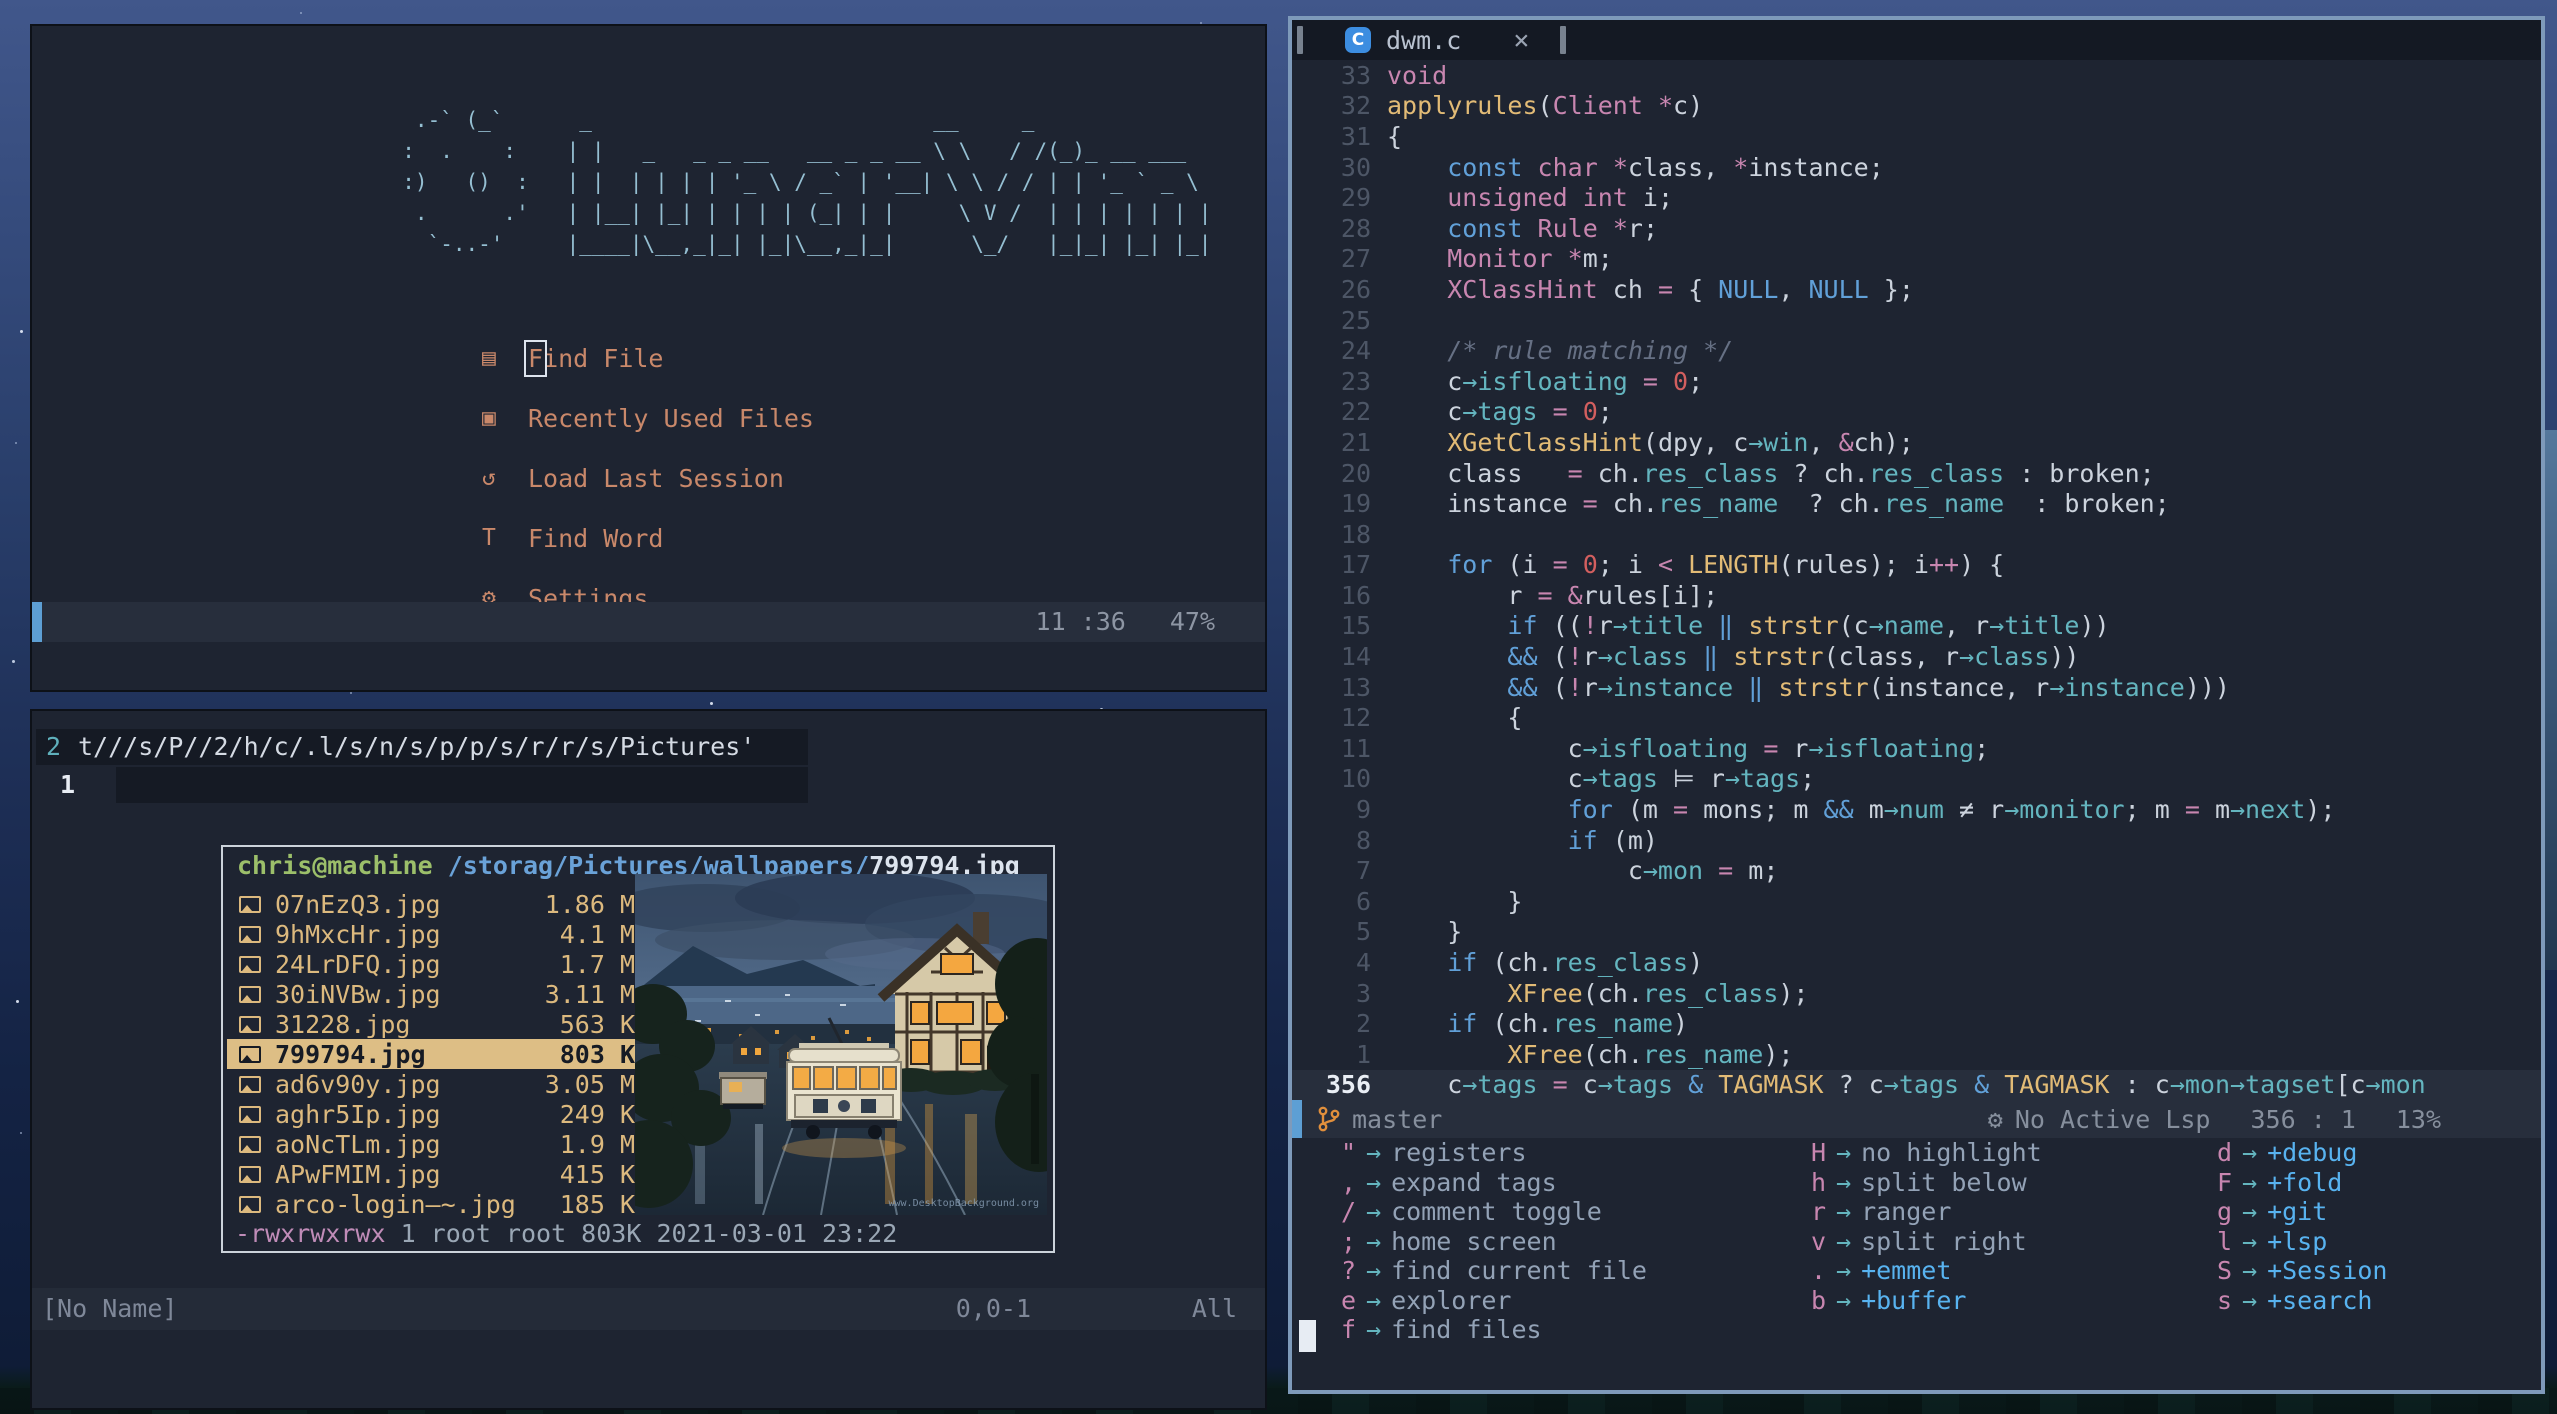 The width and height of the screenshot is (2557, 1414). I want to click on code-line: 30 const char *class, *instance;, so click(1916, 167).